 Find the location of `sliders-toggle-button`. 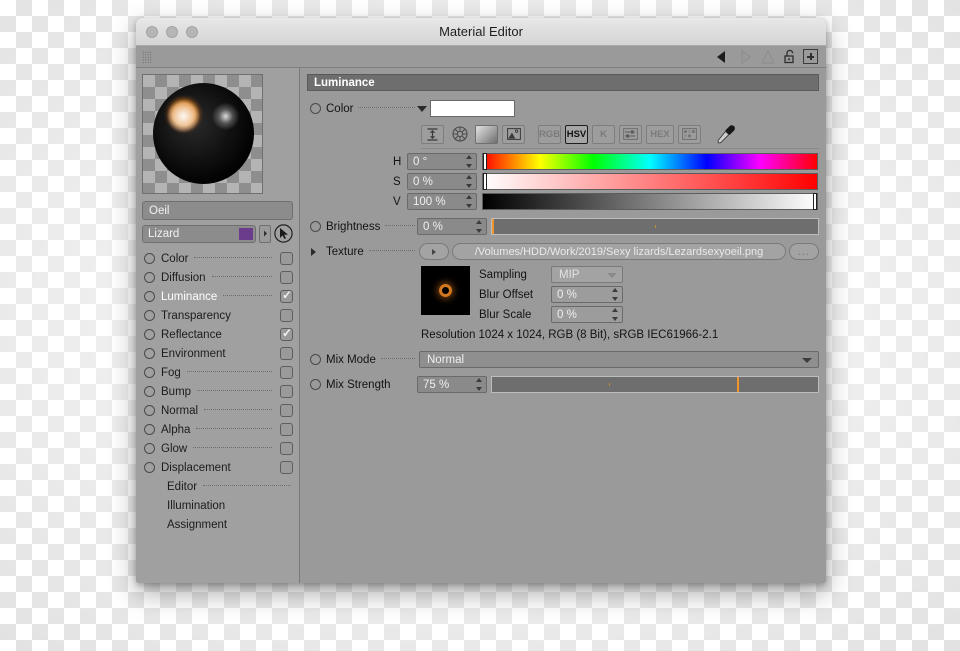

sliders-toggle-button is located at coordinates (630, 134).